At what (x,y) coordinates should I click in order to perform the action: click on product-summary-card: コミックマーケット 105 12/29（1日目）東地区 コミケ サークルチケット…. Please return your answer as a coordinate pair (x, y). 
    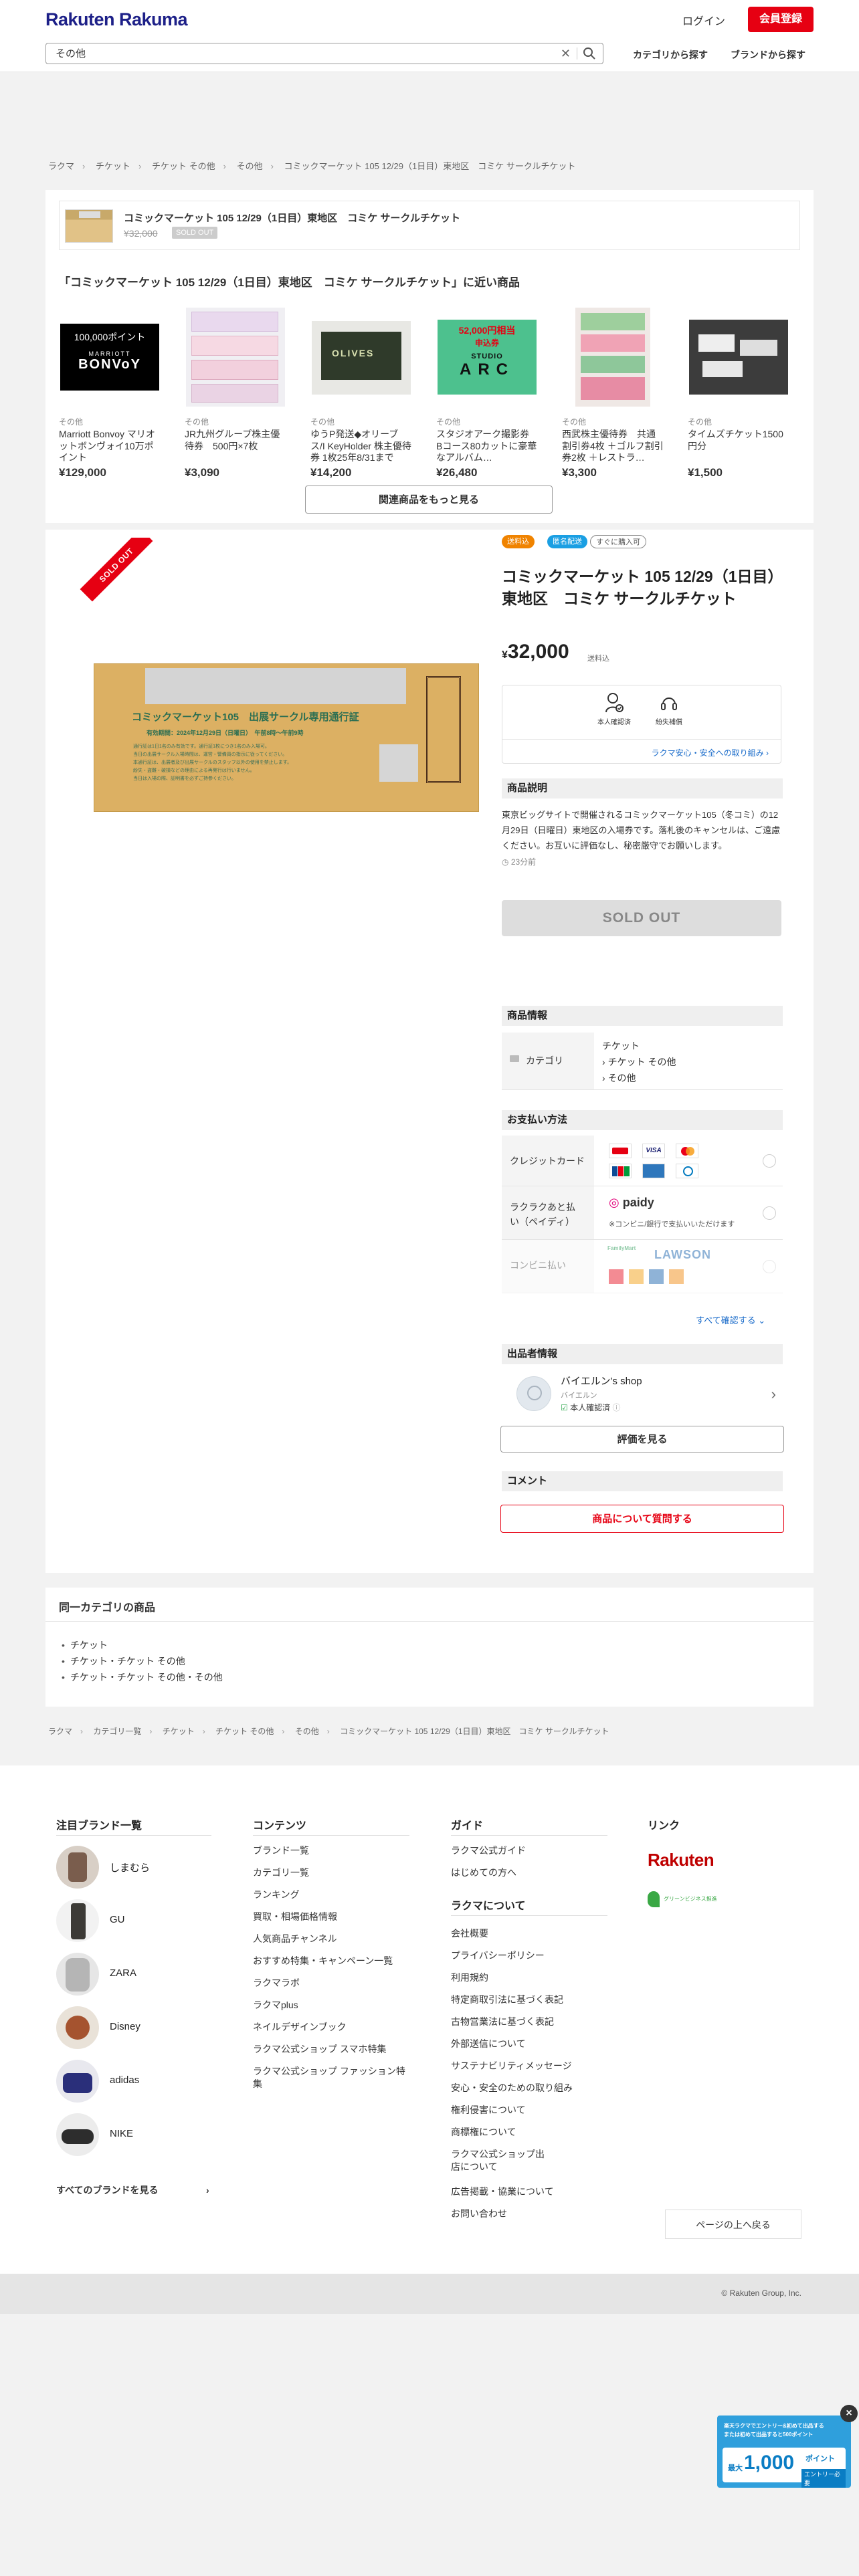
    Looking at the image, I should click on (429, 225).